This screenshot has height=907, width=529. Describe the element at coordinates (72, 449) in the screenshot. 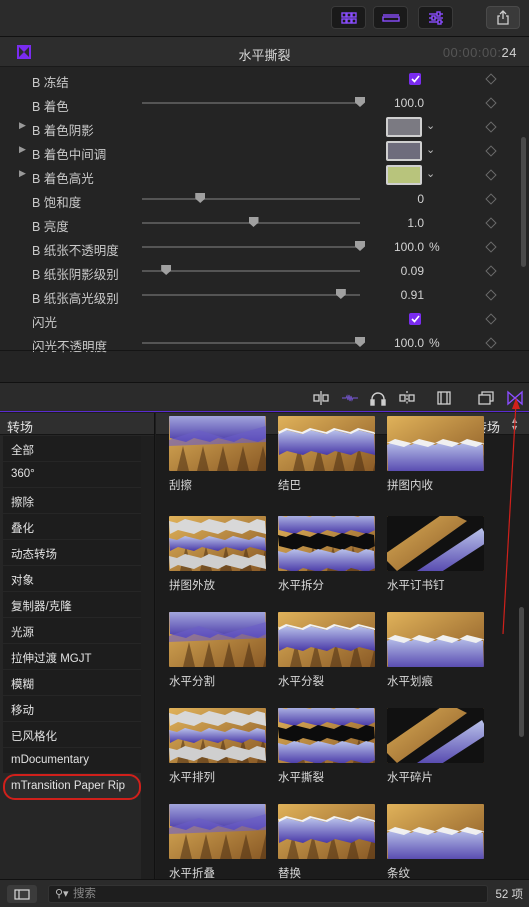

I see `sidebar-item: 全部` at that location.